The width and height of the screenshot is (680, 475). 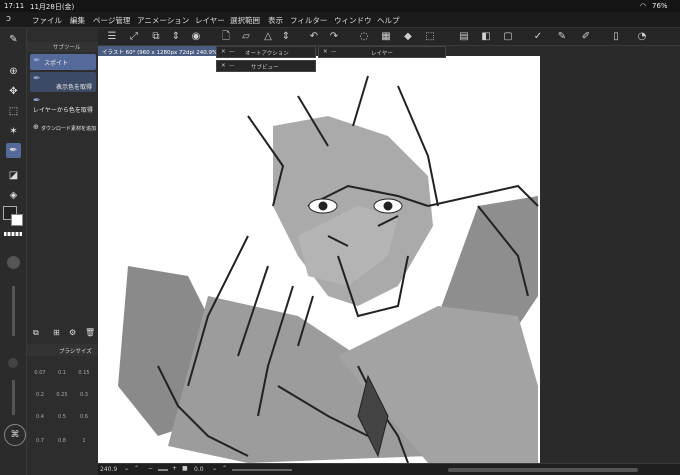 I want to click on pen-tool-icon: ✎, so click(x=13, y=39).